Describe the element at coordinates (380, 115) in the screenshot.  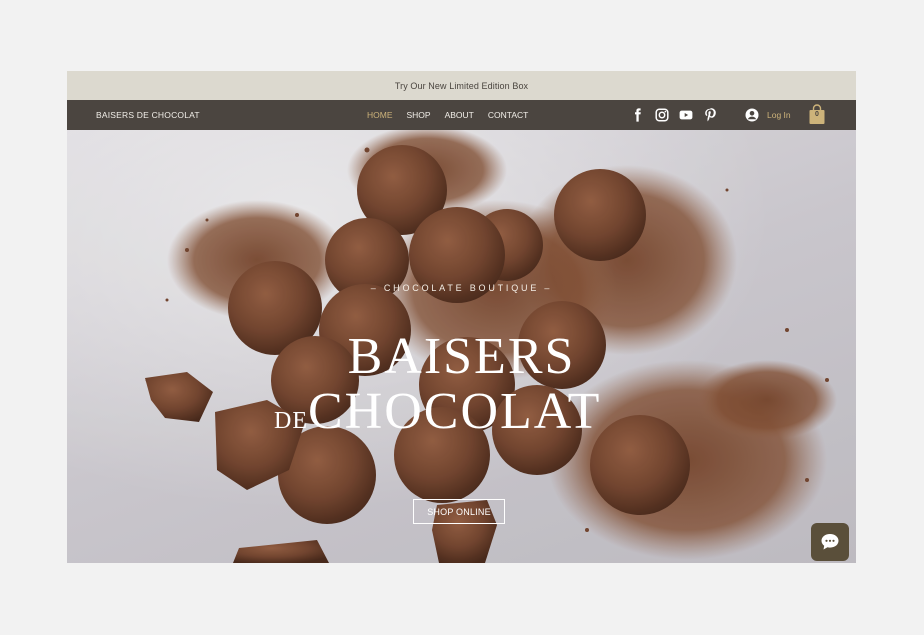
I see `nav-home: HOME` at that location.